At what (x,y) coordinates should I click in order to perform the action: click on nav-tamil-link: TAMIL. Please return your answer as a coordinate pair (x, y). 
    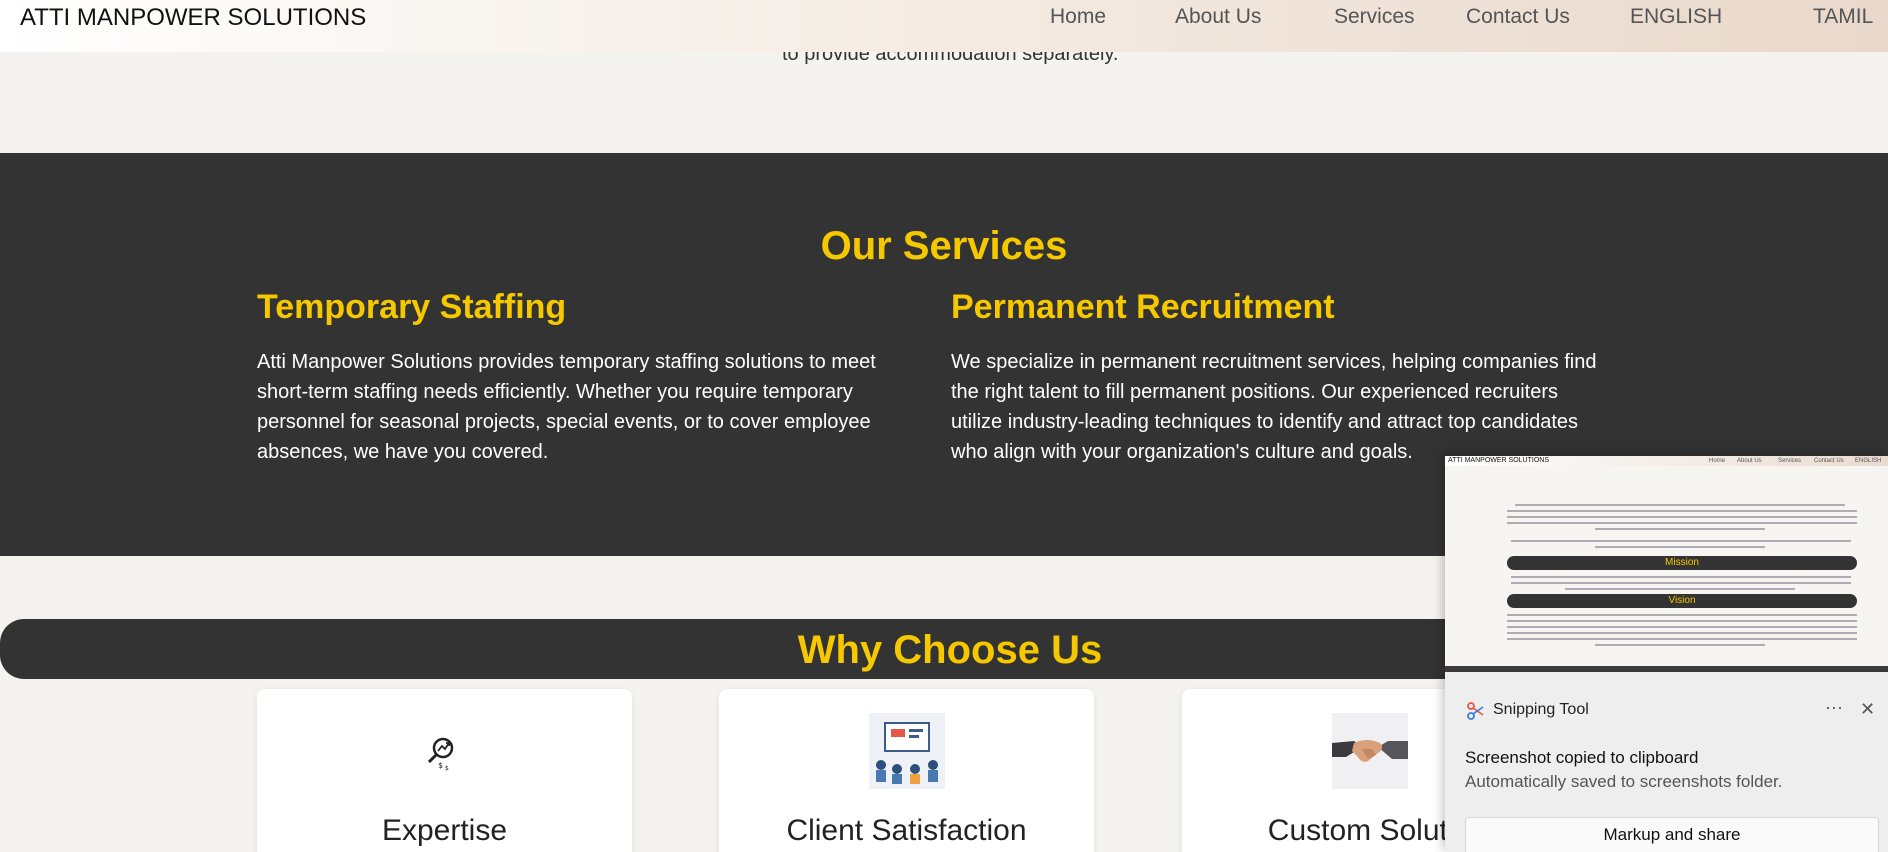
    Looking at the image, I should click on (1843, 17).